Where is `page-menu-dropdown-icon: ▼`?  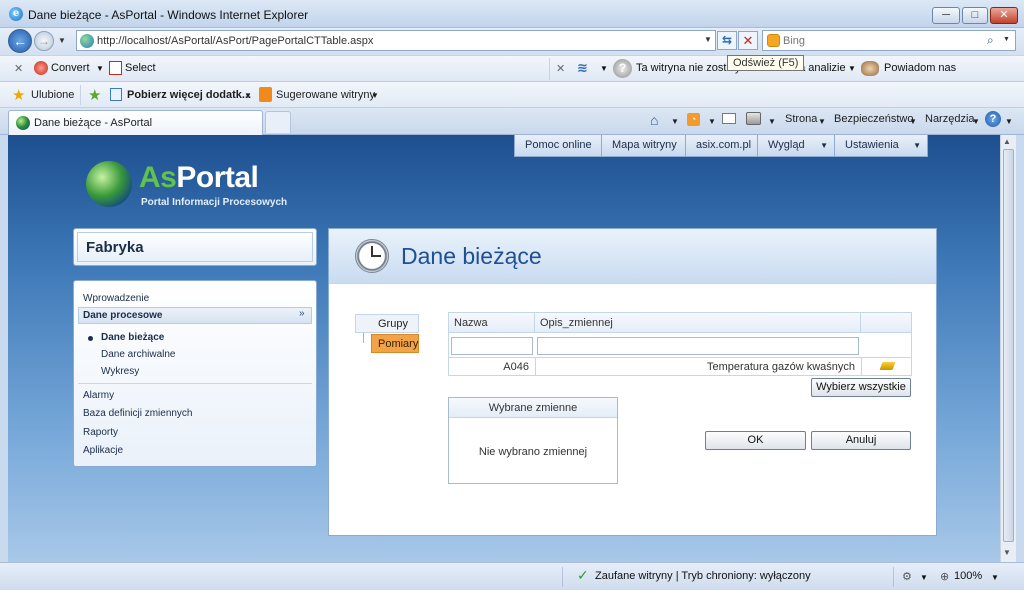 page-menu-dropdown-icon: ▼ is located at coordinates (822, 121).